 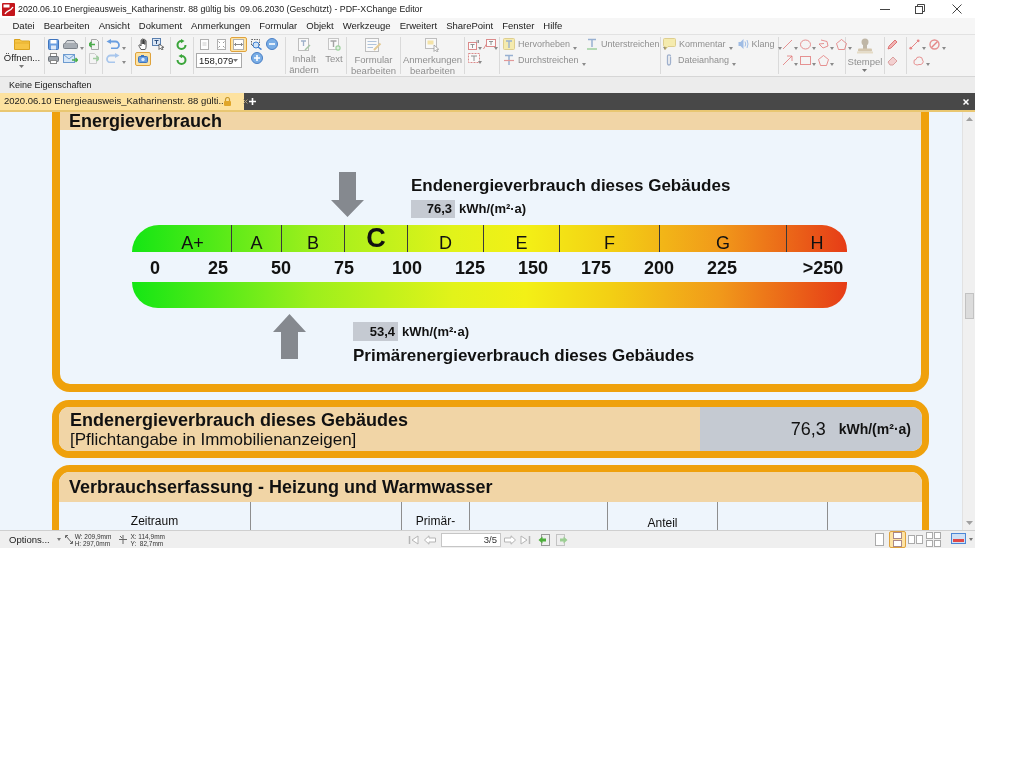 What do you see at coordinates (489, 44) in the screenshot?
I see `callout-icon` at bounding box center [489, 44].